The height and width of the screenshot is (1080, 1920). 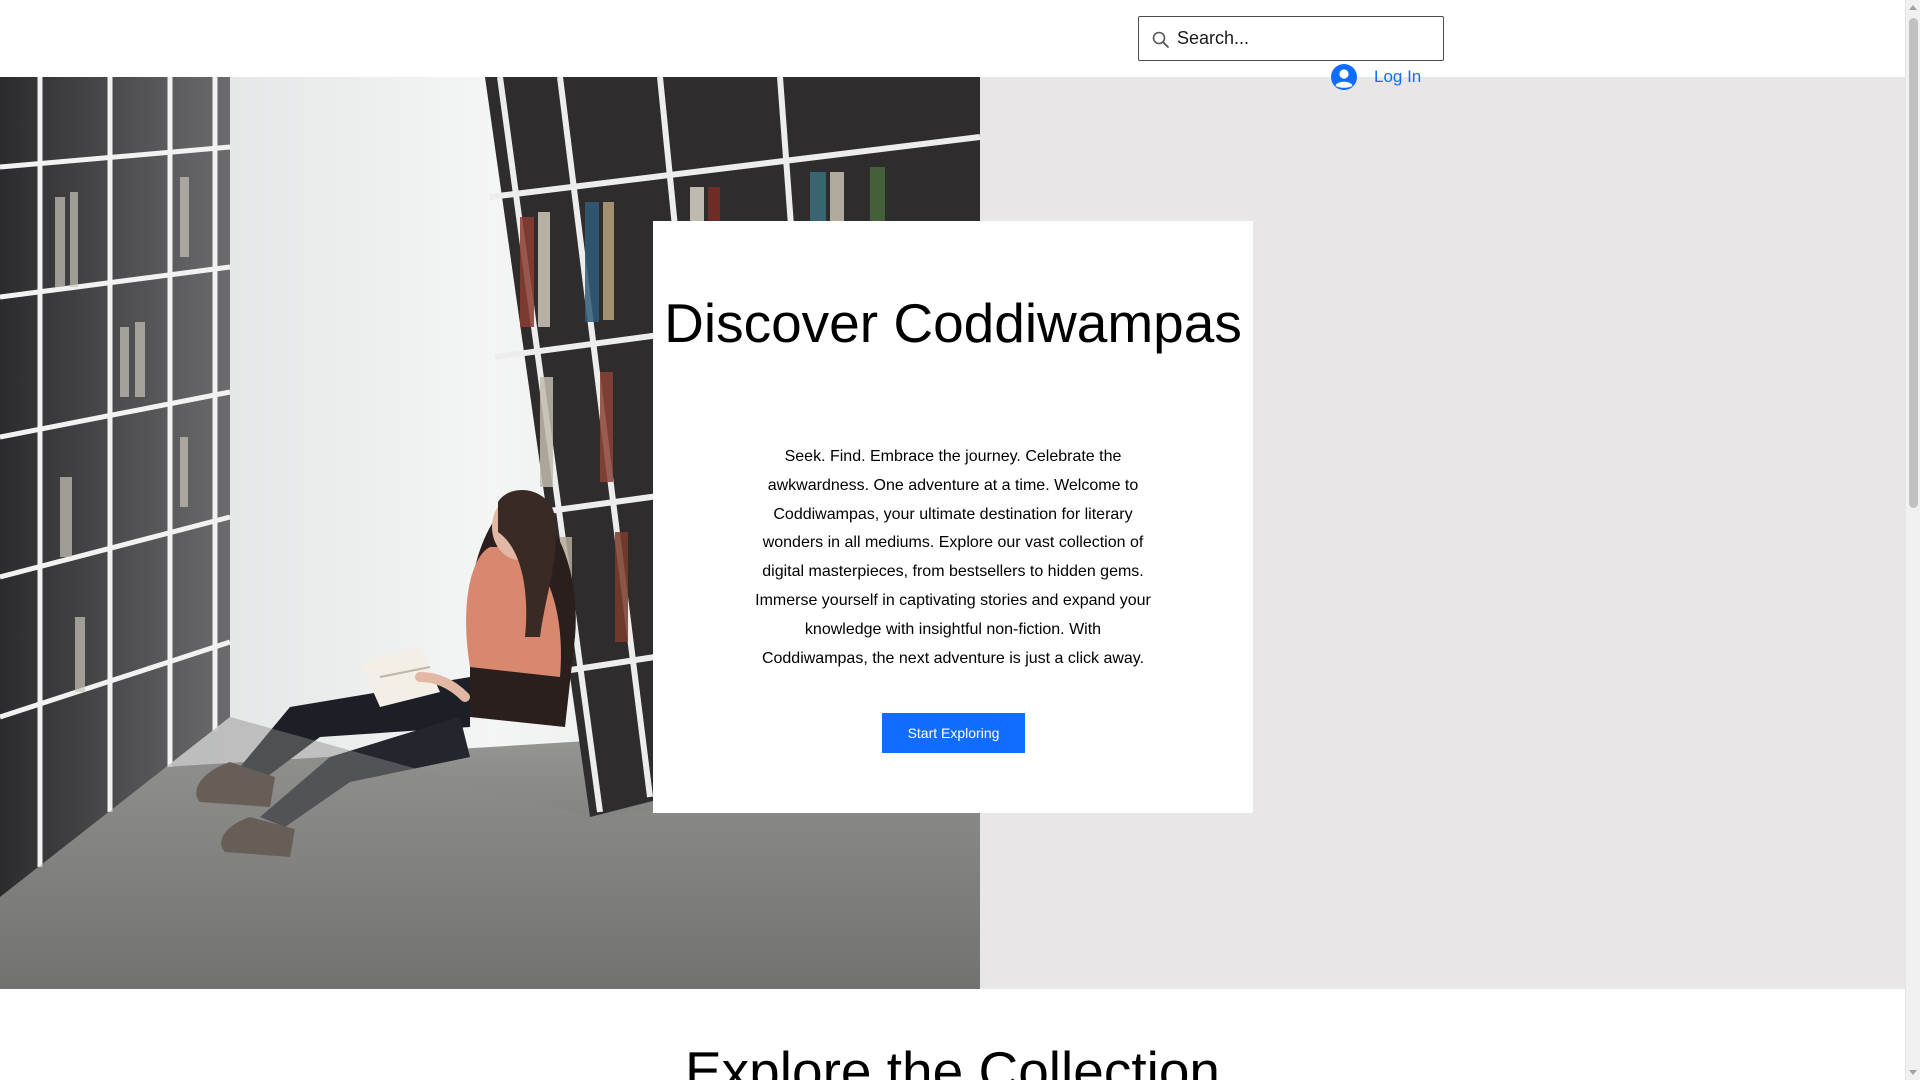 What do you see at coordinates (1398, 76) in the screenshot?
I see `login-label: Log In` at bounding box center [1398, 76].